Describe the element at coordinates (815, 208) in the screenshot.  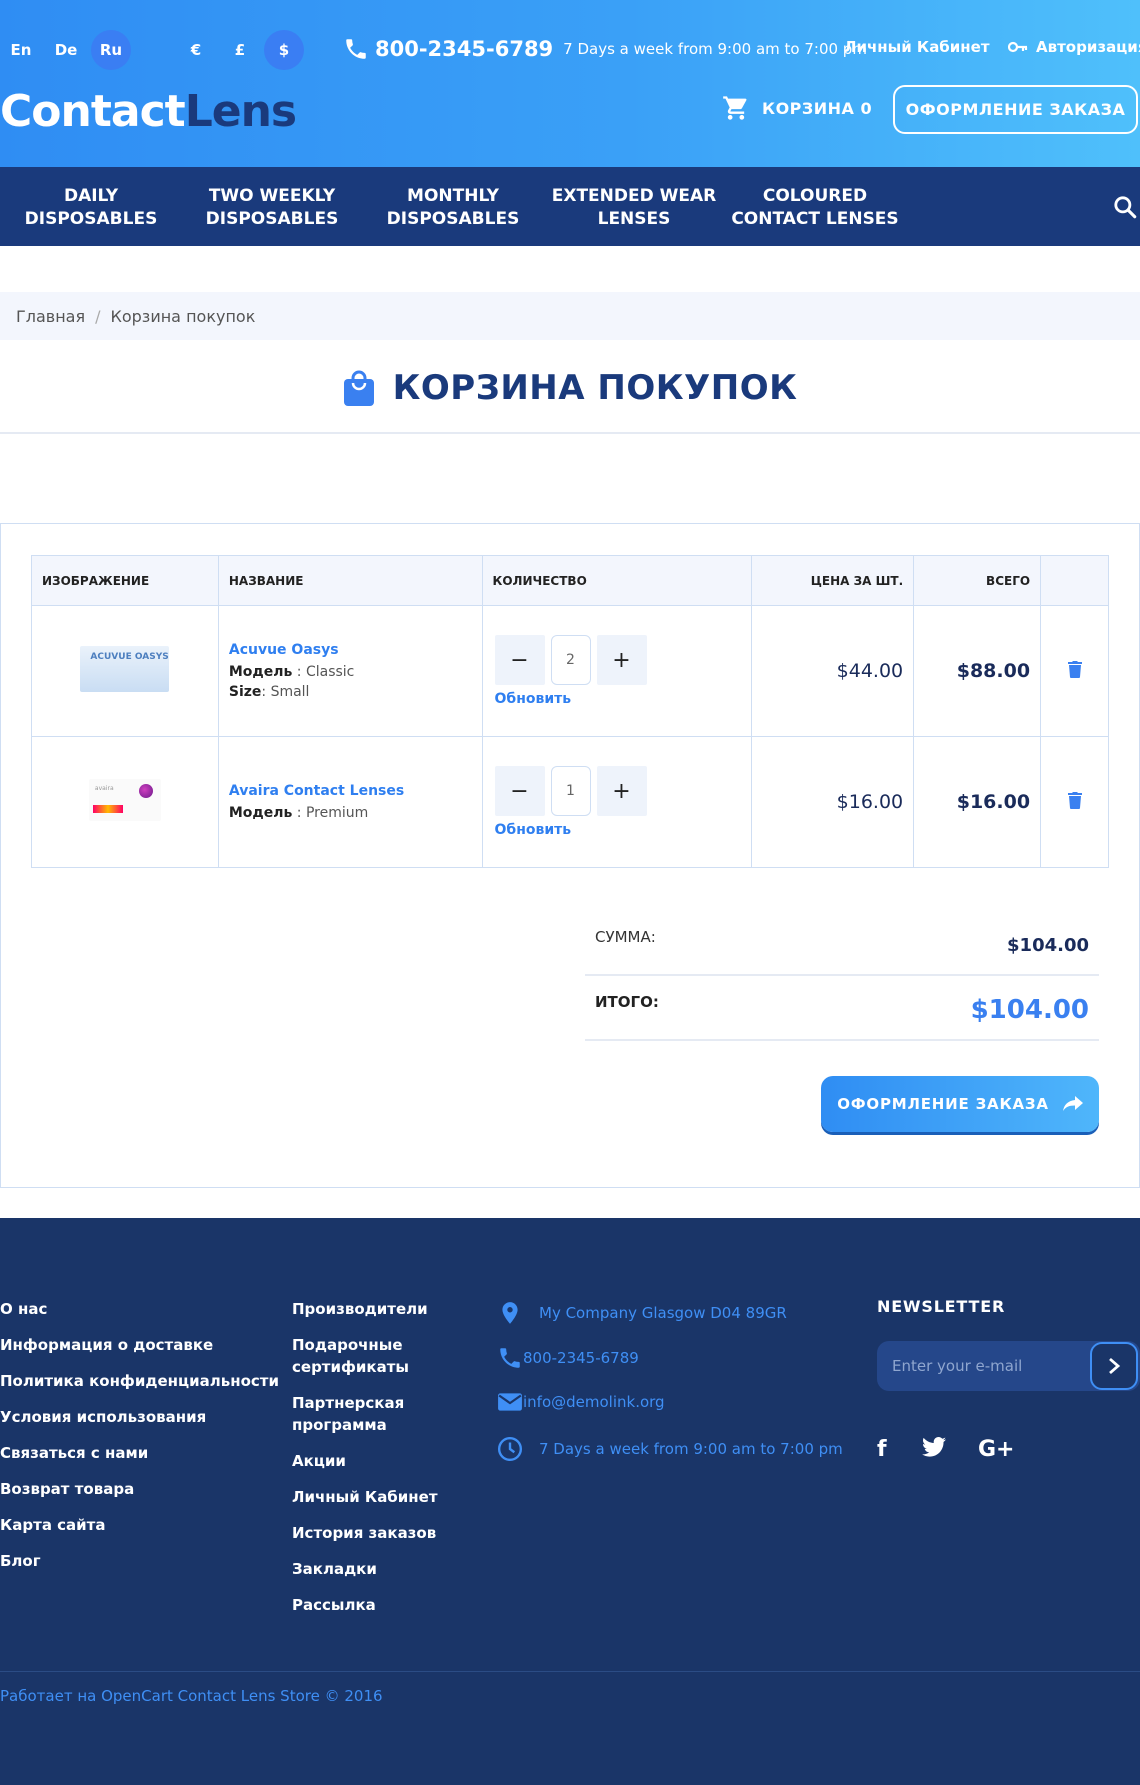
I see `nav-coloured: COLOURED CONTACT LENSES` at that location.